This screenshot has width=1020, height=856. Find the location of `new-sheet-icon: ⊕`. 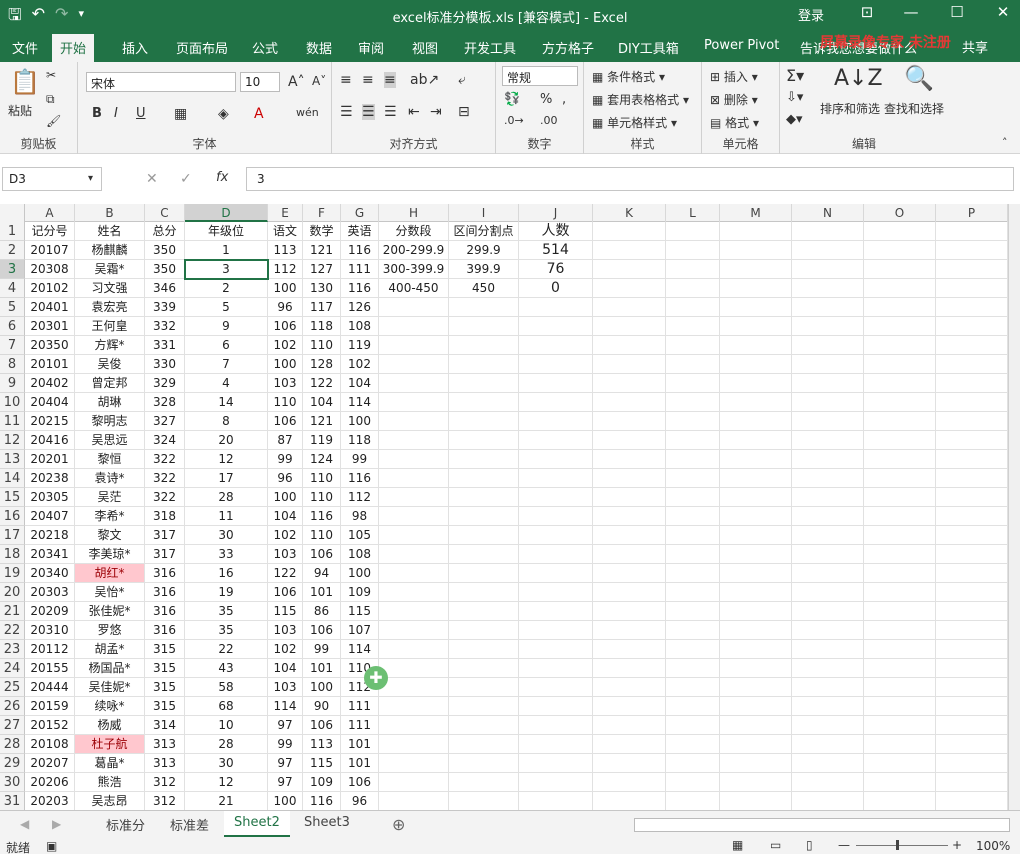

new-sheet-icon: ⊕ is located at coordinates (398, 824).